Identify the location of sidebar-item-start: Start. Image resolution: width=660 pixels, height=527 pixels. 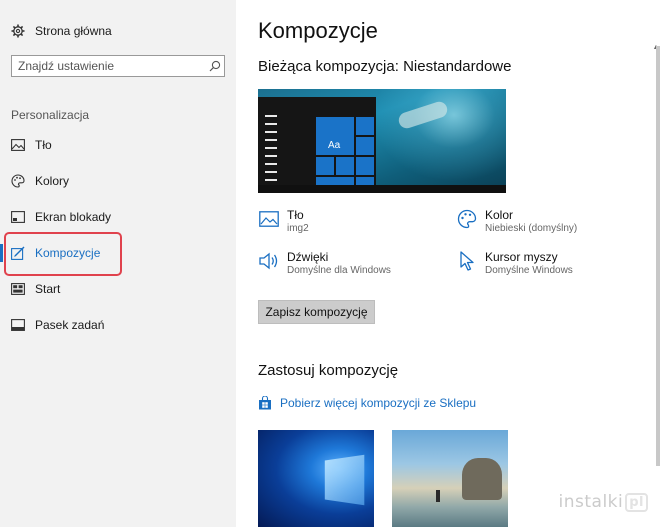
(118, 289).